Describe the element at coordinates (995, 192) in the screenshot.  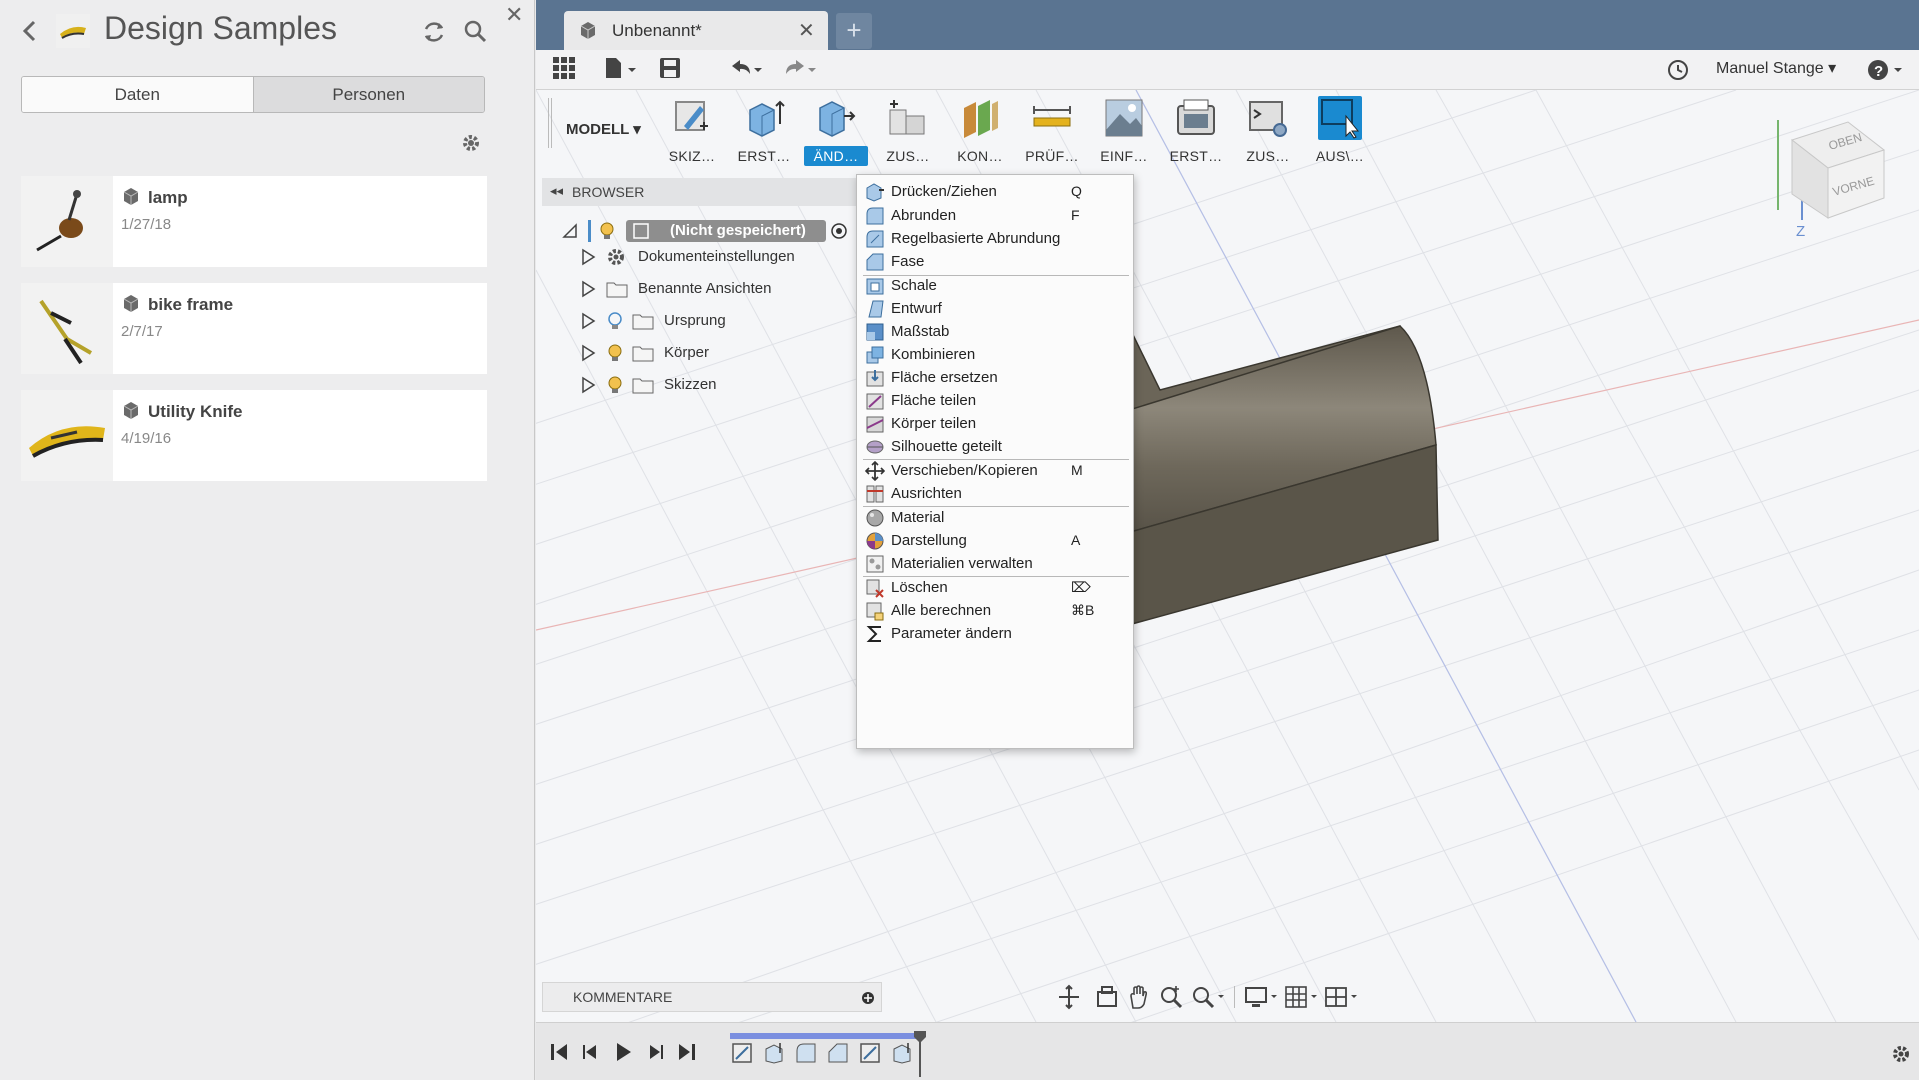
I see `menu-item-press-pull: Drücken/Ziehen Q` at that location.